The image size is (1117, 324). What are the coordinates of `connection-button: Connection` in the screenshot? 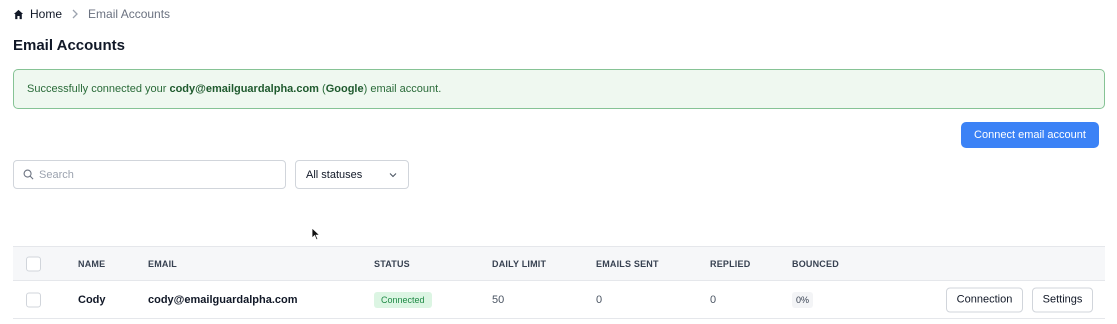 It's located at (984, 299).